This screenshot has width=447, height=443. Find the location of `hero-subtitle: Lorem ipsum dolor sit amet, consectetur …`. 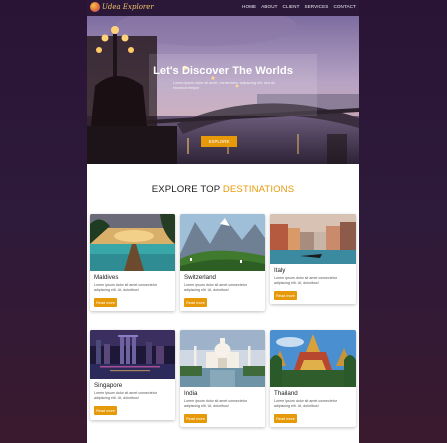

hero-subtitle: Lorem ipsum dolor sit amet, consectetur … is located at coordinates (224, 85).